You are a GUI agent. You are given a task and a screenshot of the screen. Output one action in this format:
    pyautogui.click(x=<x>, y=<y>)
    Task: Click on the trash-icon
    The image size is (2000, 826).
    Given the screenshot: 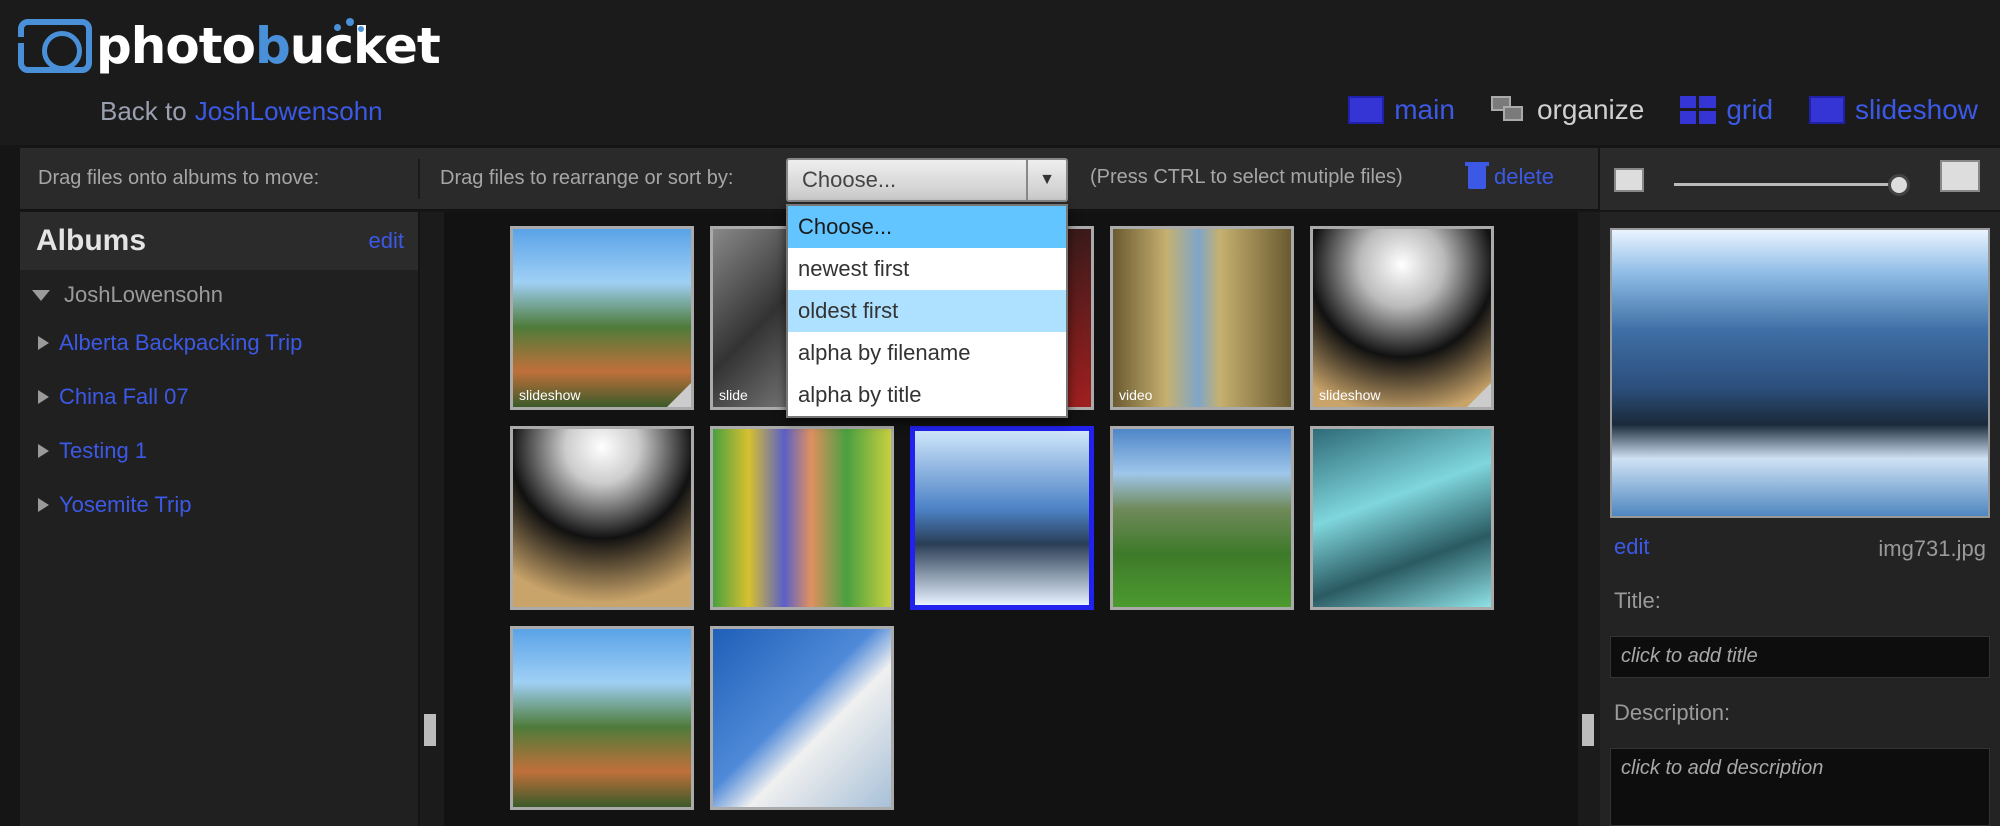 What is the action you would take?
    pyautogui.click(x=1477, y=175)
    